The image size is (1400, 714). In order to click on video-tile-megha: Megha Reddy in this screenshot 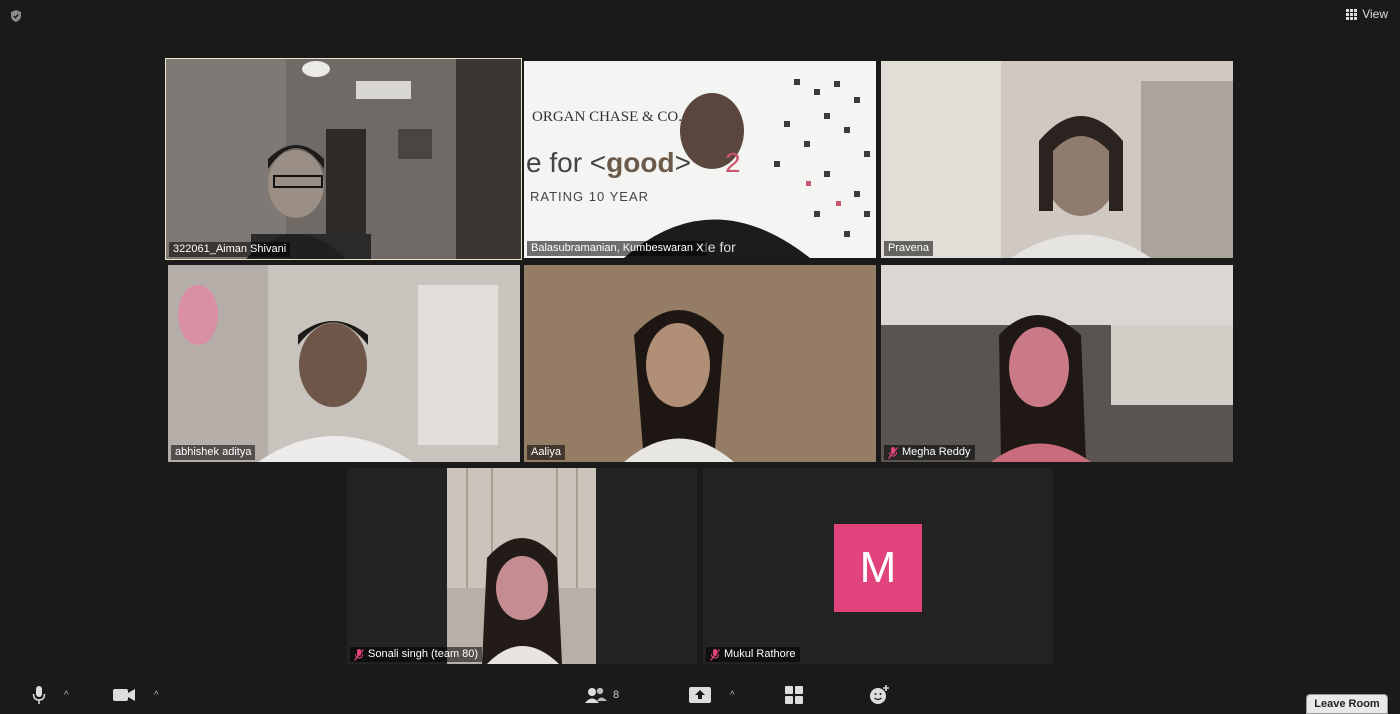, I will do `click(1057, 363)`.